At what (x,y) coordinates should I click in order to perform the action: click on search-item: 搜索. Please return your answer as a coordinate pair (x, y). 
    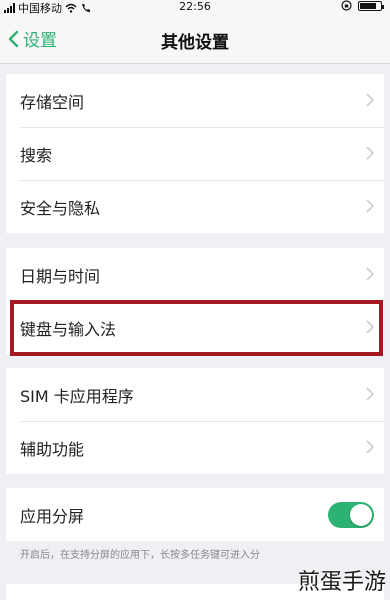
    Looking at the image, I should click on (195, 153).